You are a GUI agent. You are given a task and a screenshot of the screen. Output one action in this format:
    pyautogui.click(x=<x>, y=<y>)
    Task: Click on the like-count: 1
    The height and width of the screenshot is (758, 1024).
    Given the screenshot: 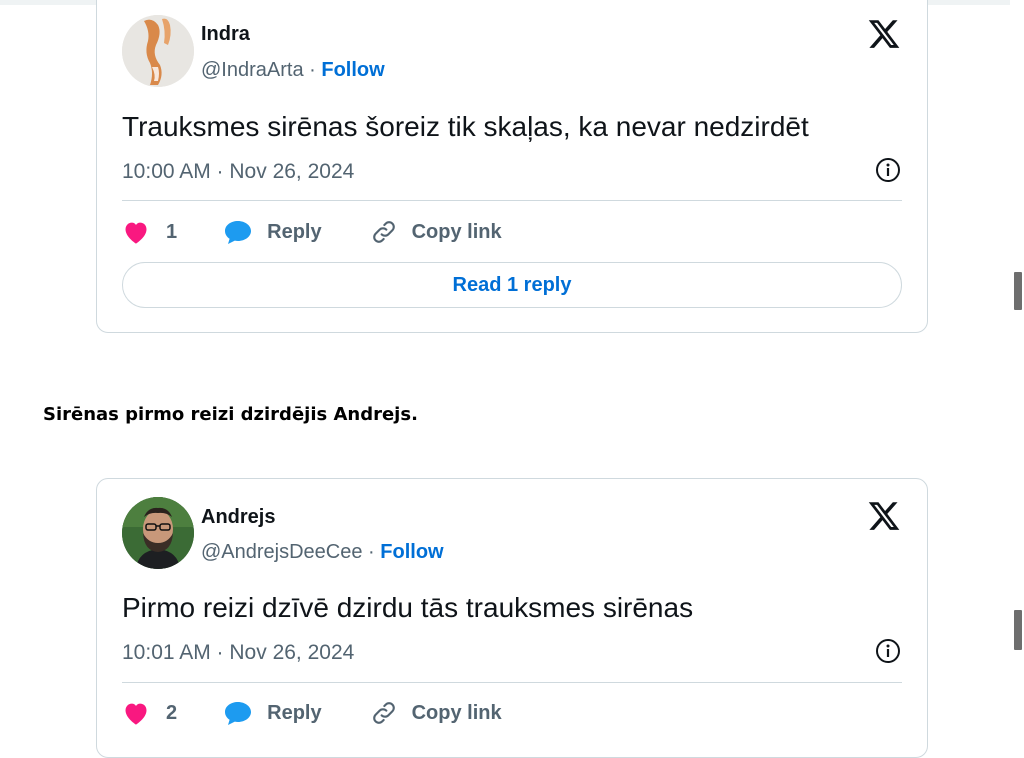 What is the action you would take?
    pyautogui.click(x=172, y=231)
    